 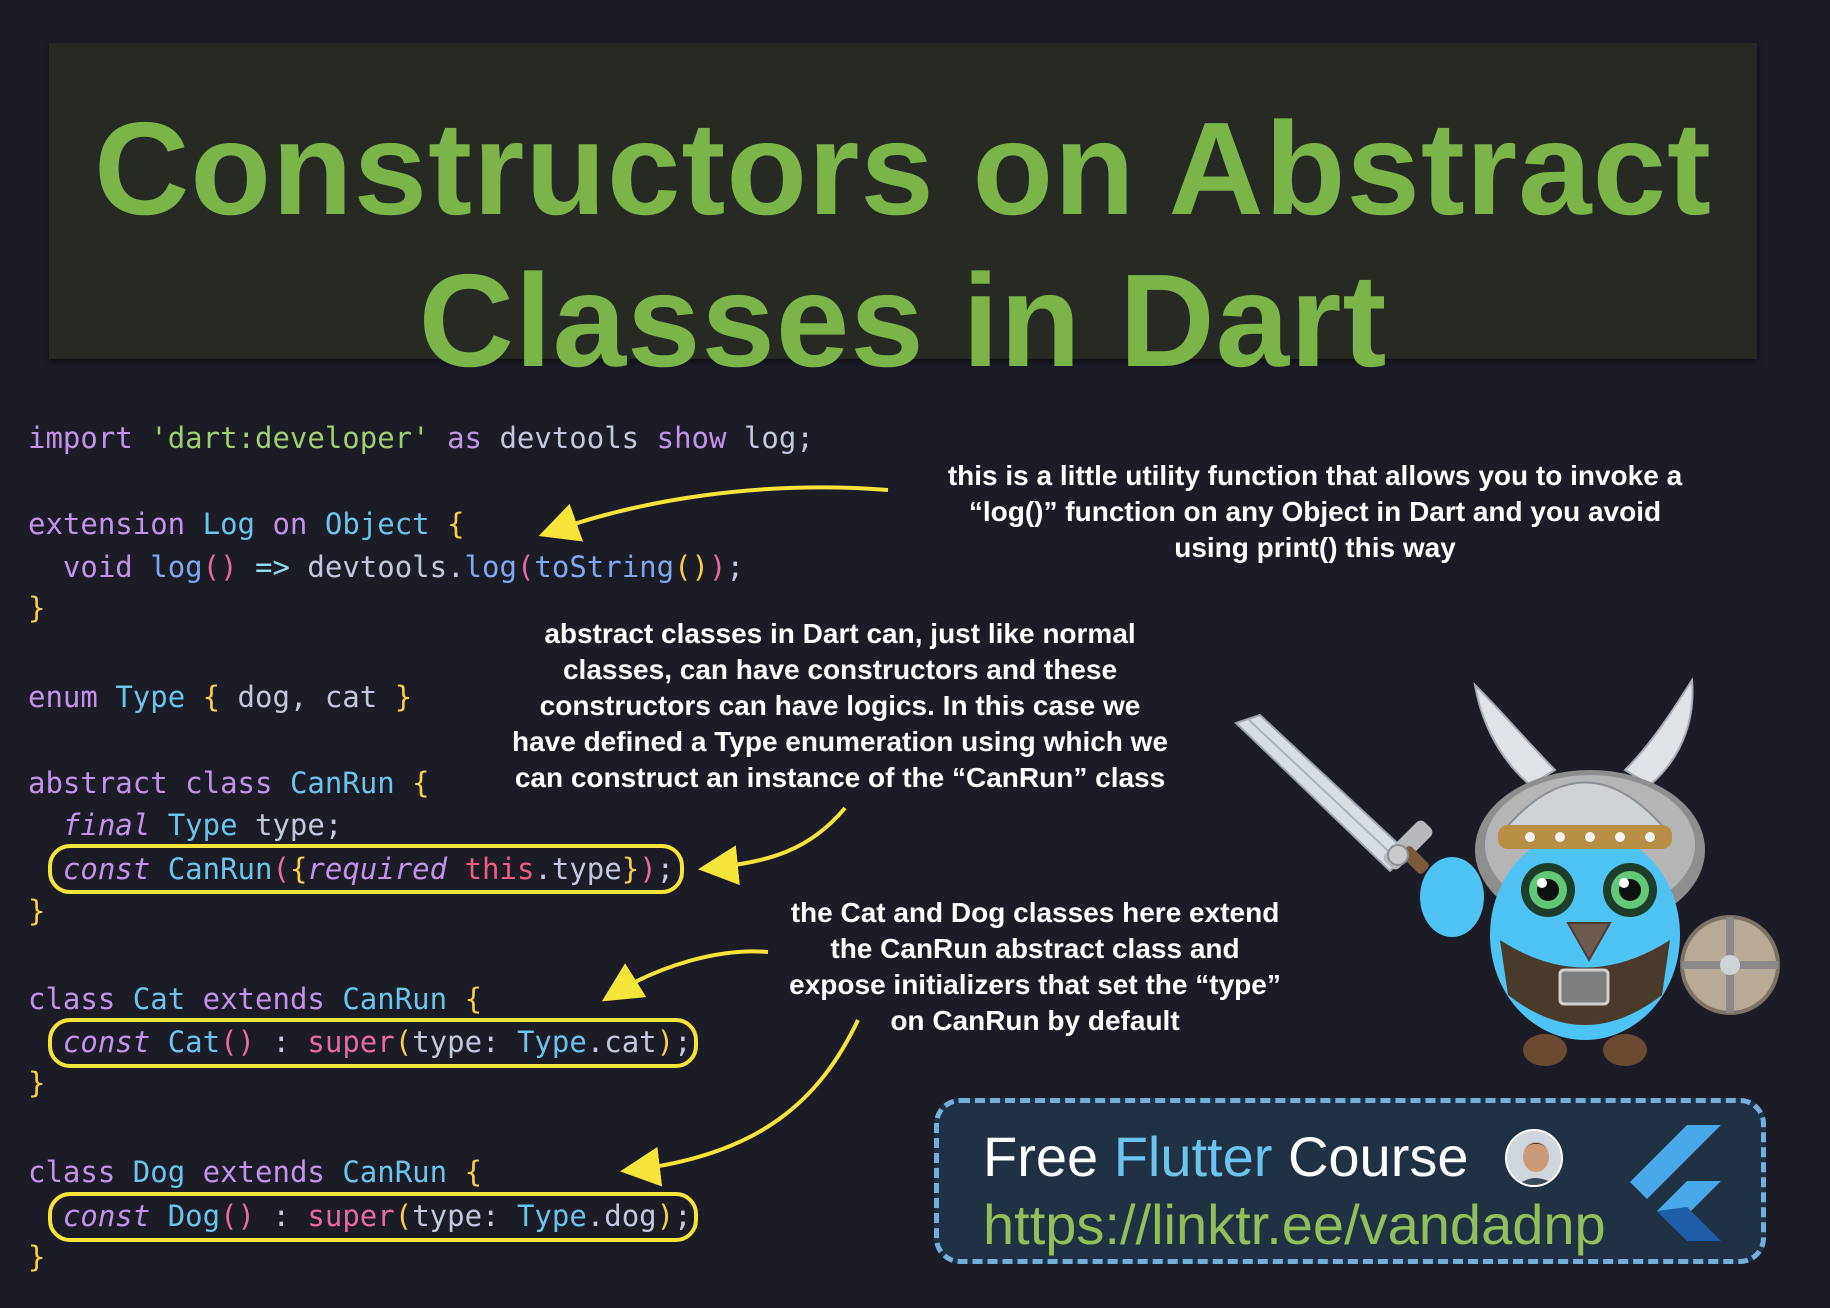 What do you see at coordinates (1675, 1183) in the screenshot?
I see `flutter-logo-icon` at bounding box center [1675, 1183].